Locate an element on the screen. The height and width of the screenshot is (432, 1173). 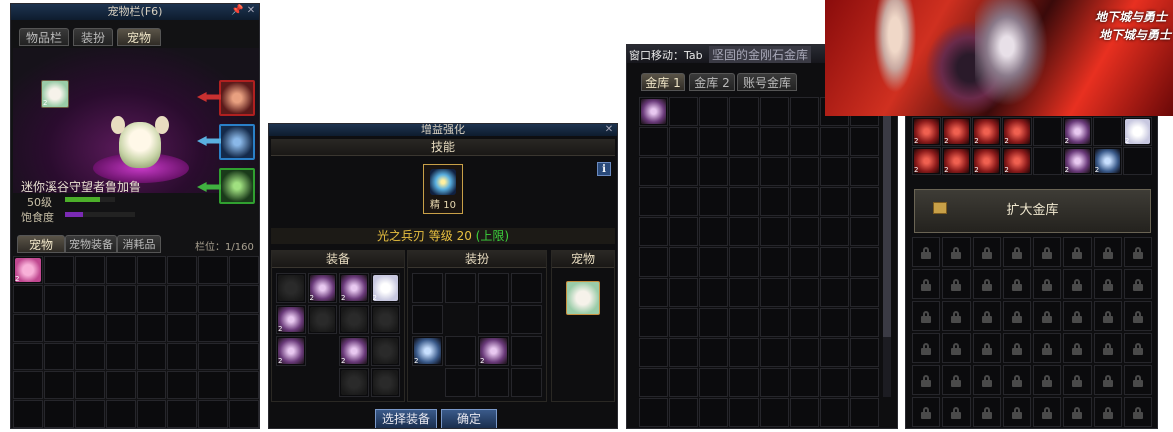
skill-slot: 精 10 is located at coordinates (443, 189).